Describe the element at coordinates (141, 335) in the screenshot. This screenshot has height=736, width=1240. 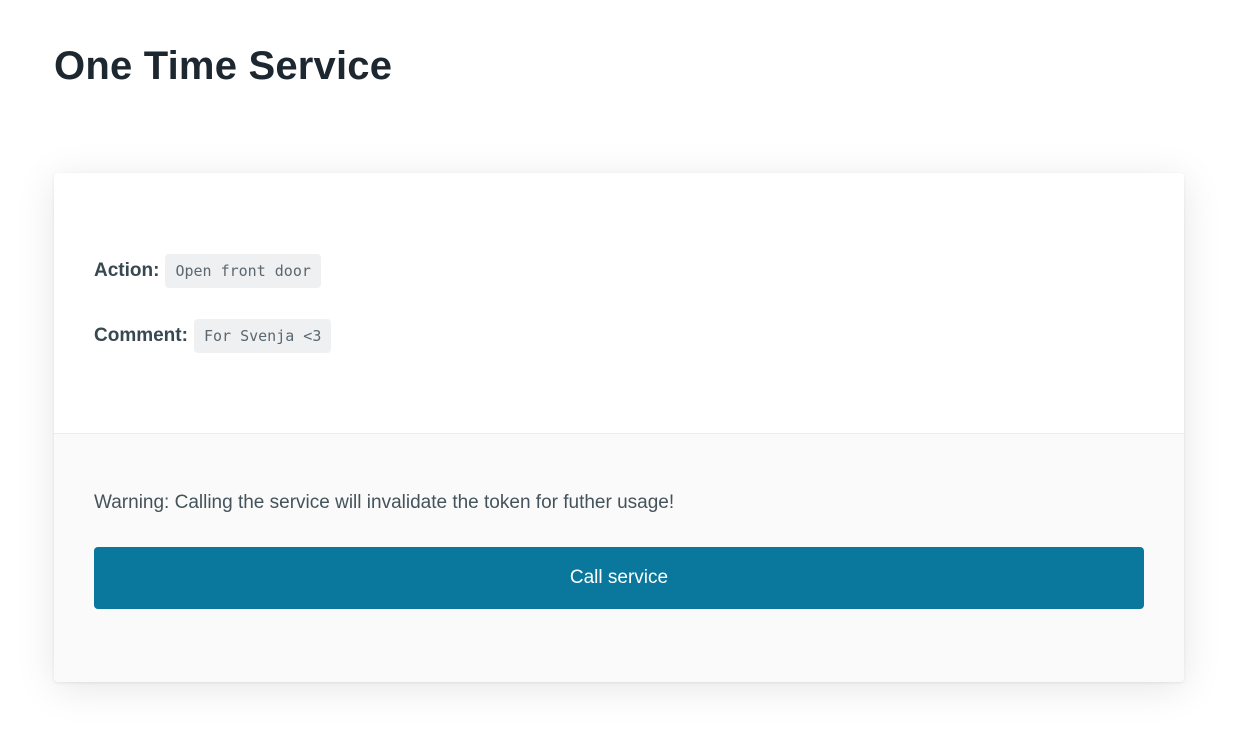
I see `comment-label: Comment:` at that location.